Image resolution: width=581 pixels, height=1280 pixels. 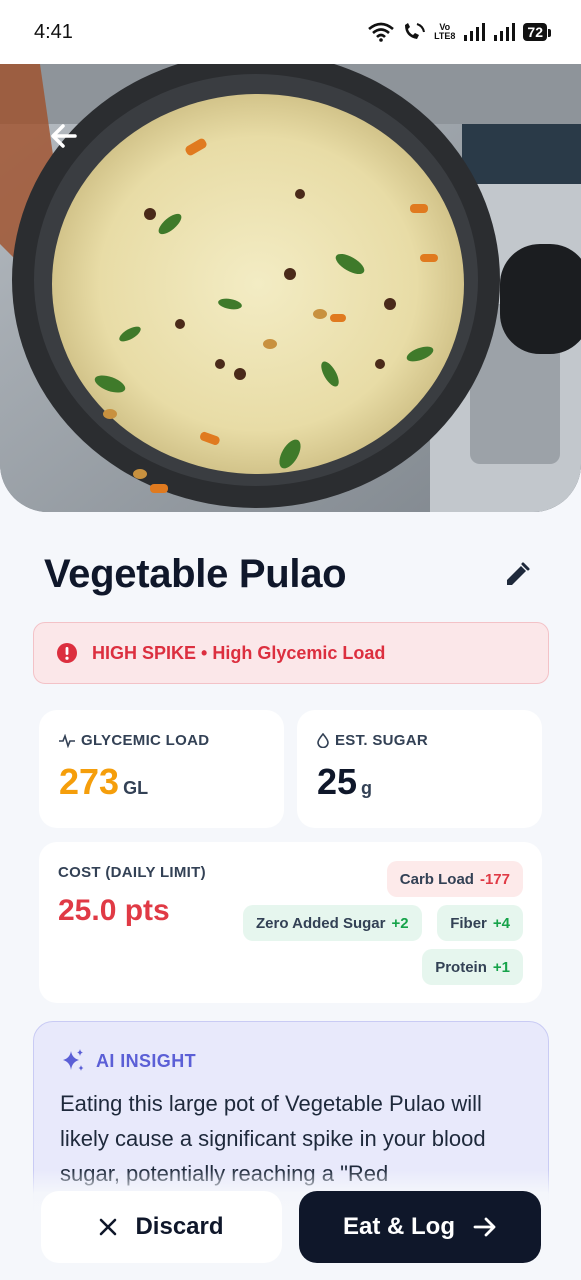 I want to click on chip-delta: +1, so click(x=501, y=967).